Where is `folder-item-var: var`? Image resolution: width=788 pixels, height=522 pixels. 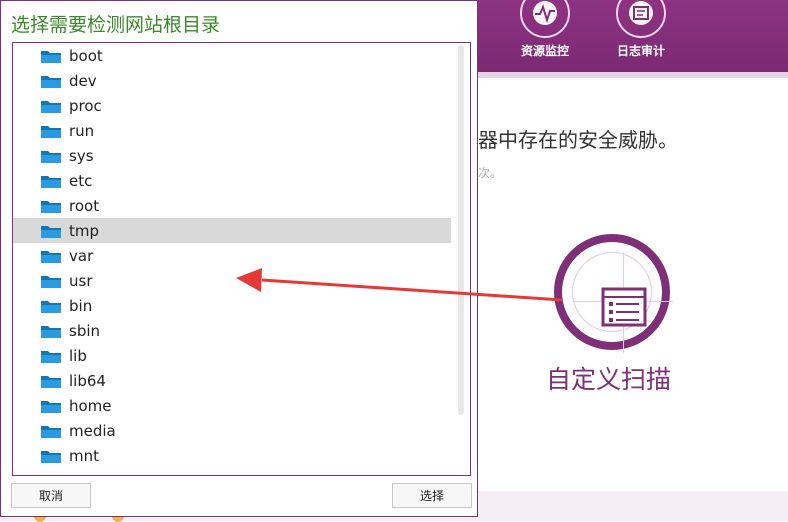
folder-item-var: var is located at coordinates (232, 255).